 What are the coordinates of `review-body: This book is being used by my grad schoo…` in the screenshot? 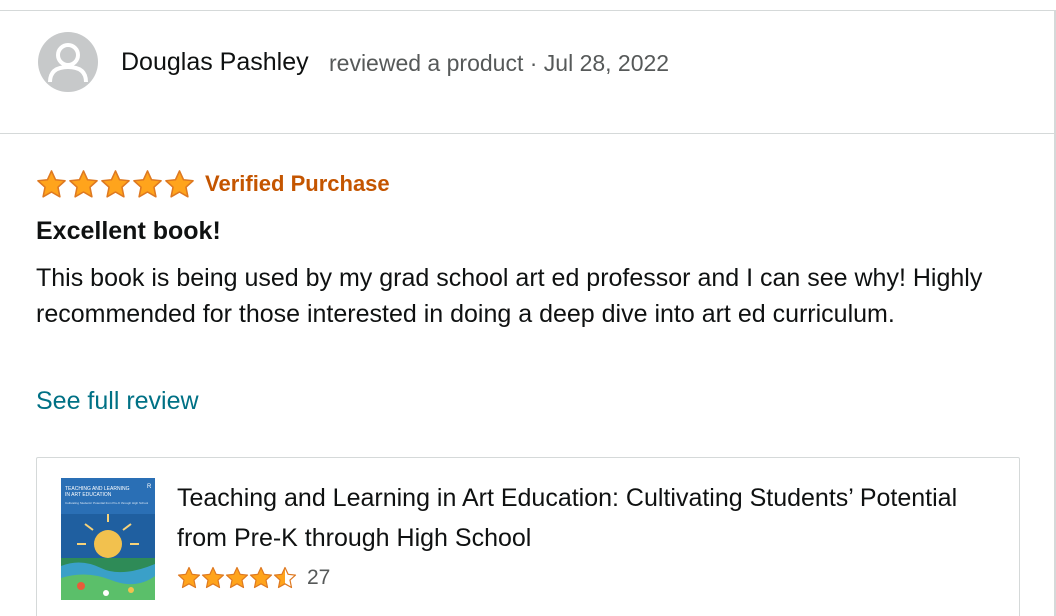 It's located at (509, 296).